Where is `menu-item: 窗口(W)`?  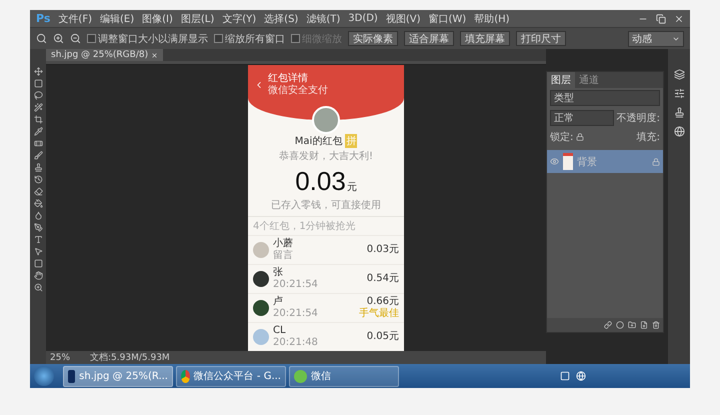
menu-item: 窗口(W) is located at coordinates (447, 19).